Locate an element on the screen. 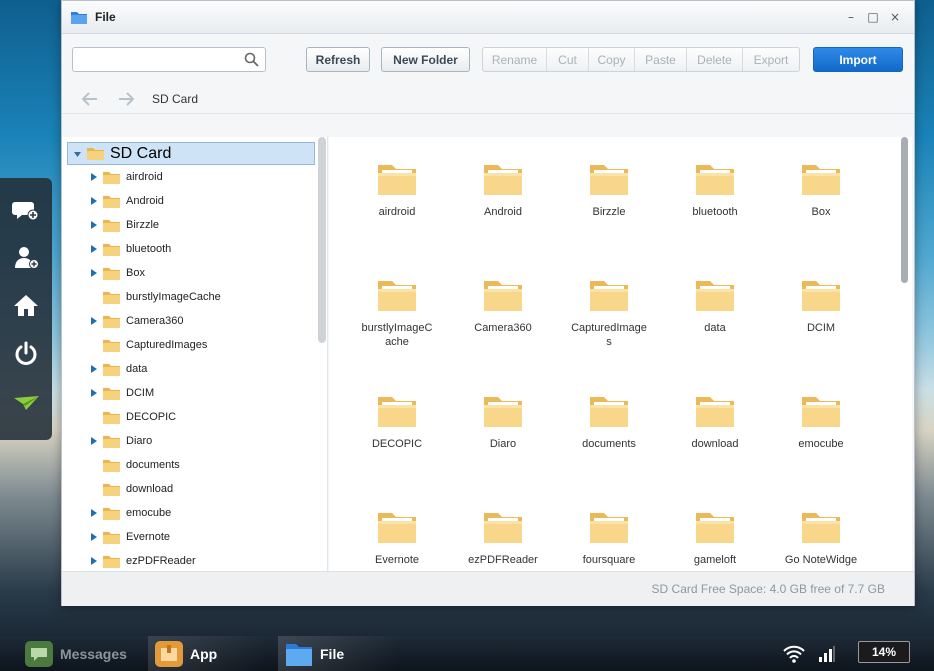 The width and height of the screenshot is (934, 671). tree-item: data is located at coordinates (104, 369).